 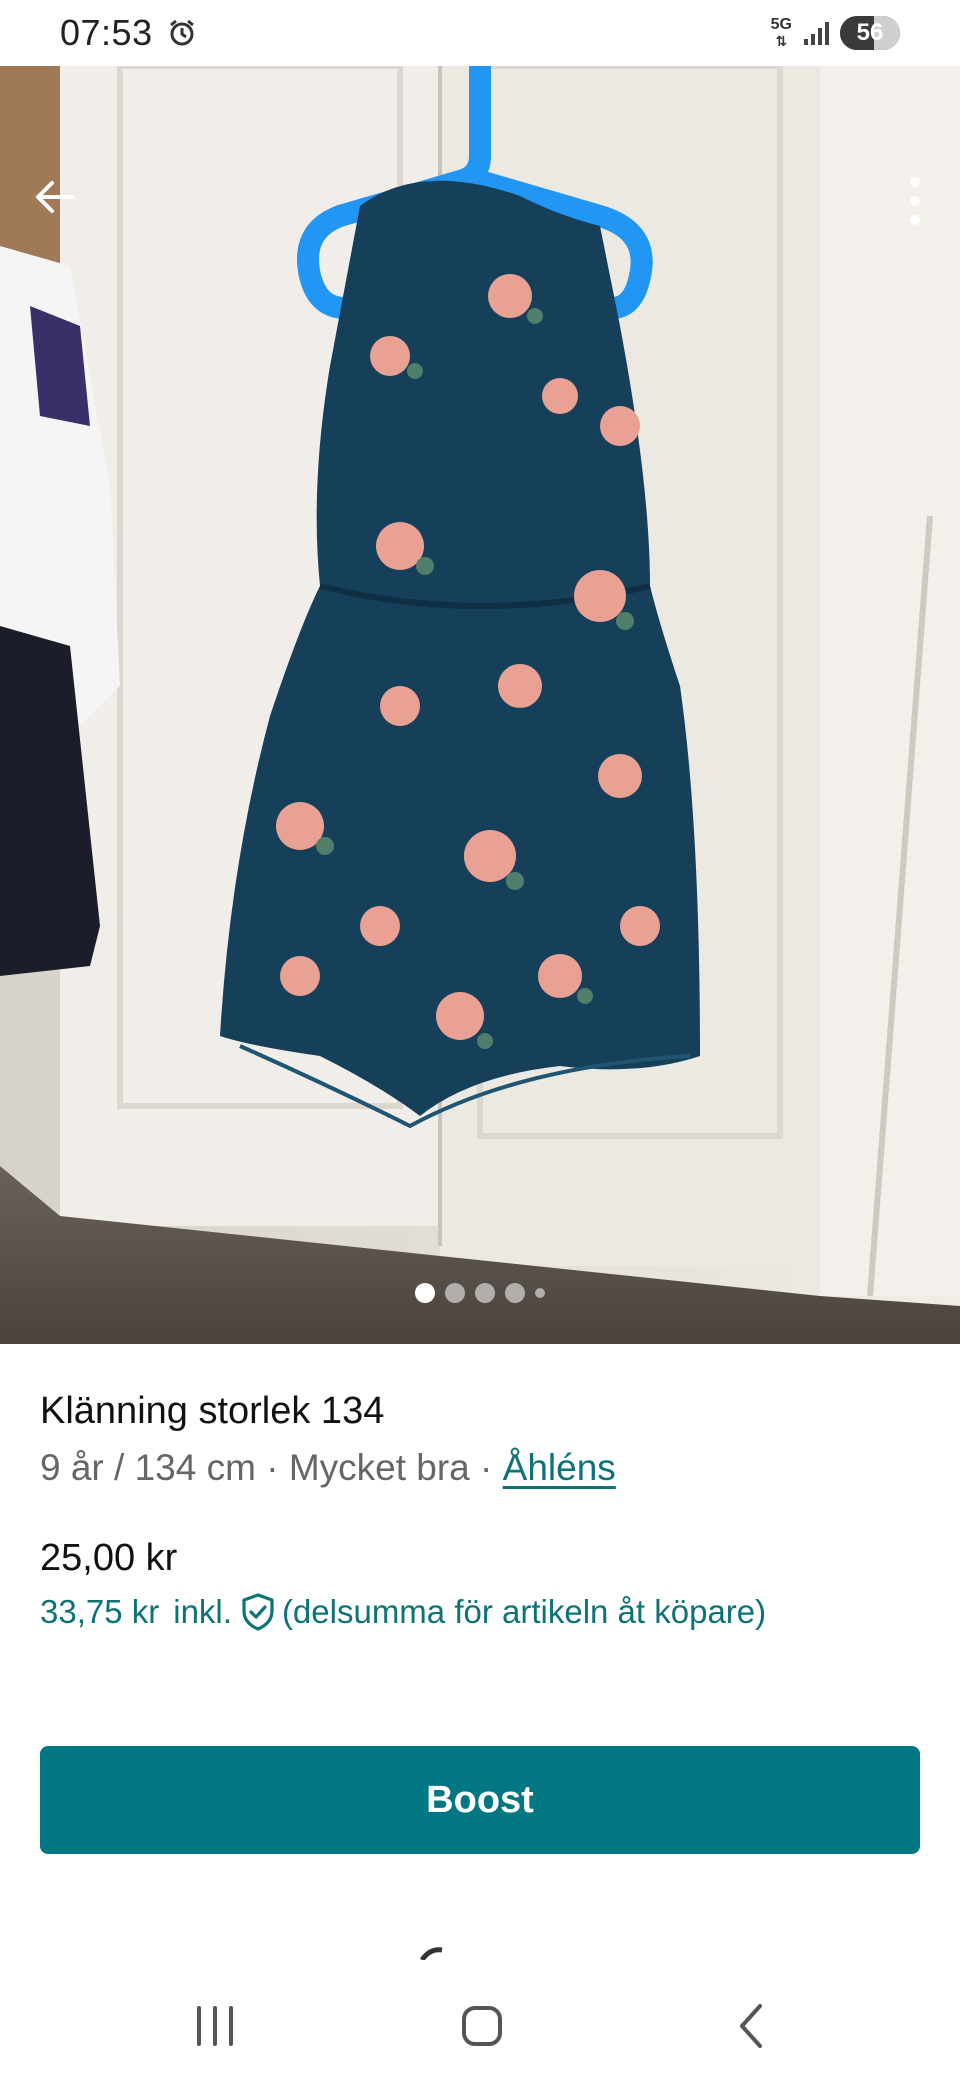 I want to click on price-incl-value: 33,75 kr, so click(x=100, y=1611).